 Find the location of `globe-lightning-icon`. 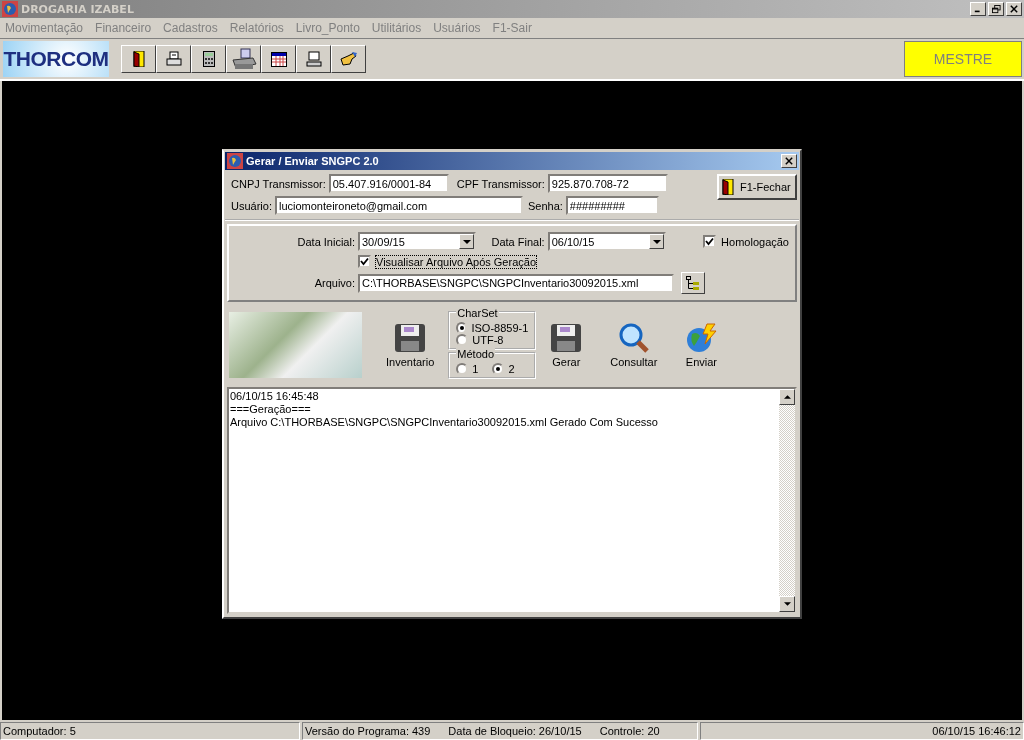

globe-lightning-icon is located at coordinates (701, 338).